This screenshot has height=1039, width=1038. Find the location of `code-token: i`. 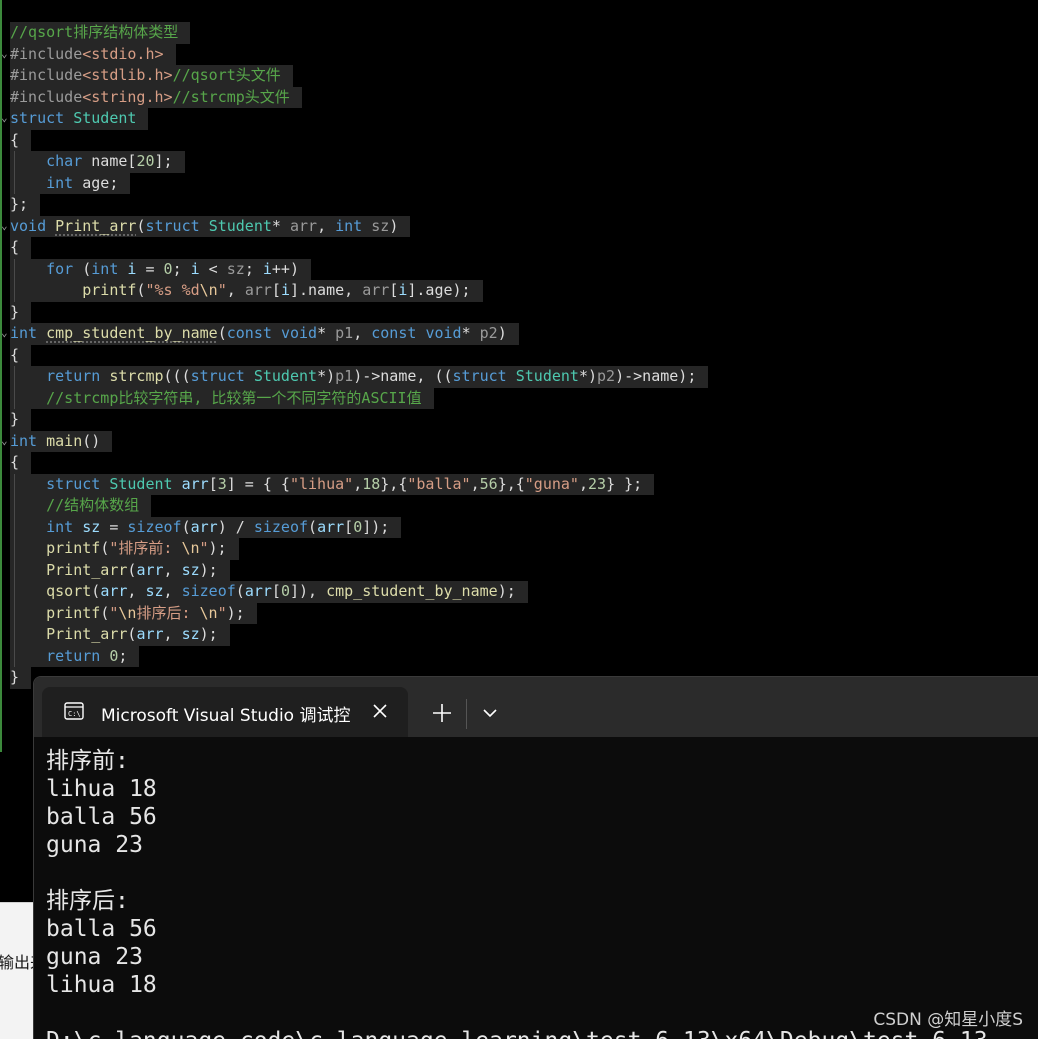

code-token: i is located at coordinates (285, 290).